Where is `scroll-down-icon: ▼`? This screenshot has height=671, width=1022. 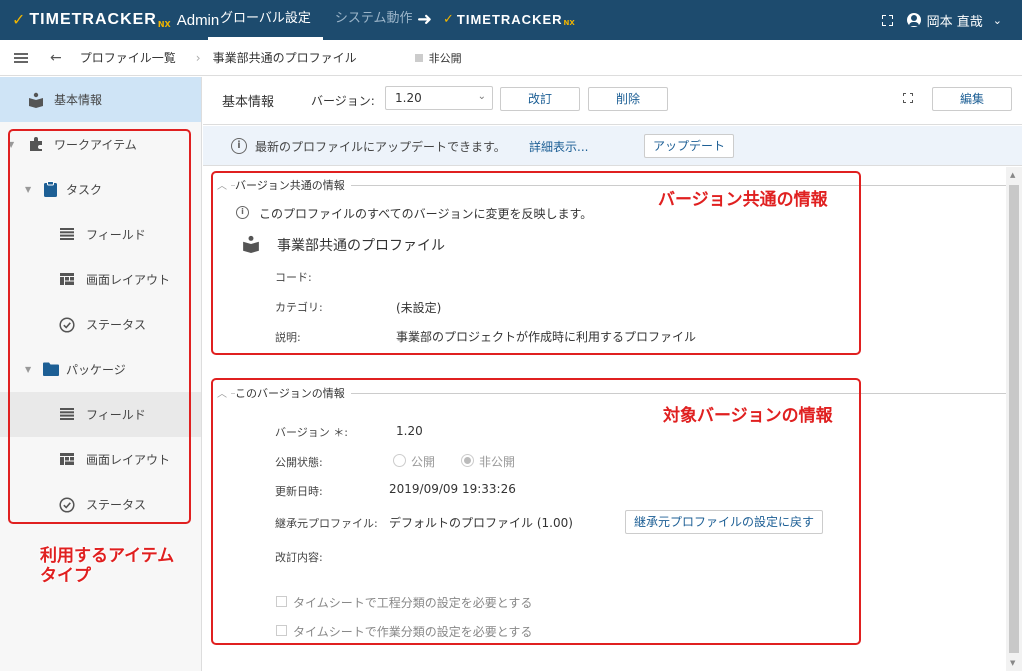
scroll-down-icon: ▼ is located at coordinates (1012, 663).